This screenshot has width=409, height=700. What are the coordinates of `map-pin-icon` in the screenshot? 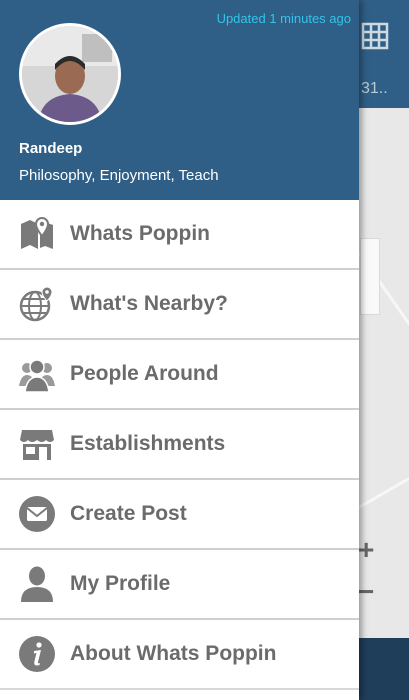 It's located at (37, 232).